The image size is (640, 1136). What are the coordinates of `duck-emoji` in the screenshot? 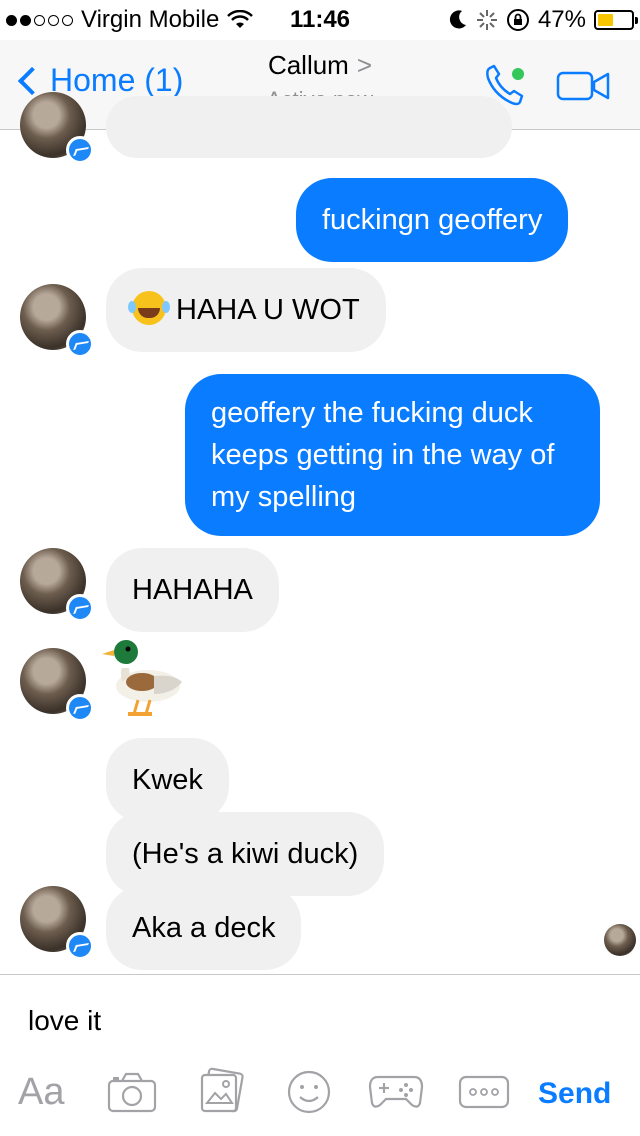 It's located at (143, 677).